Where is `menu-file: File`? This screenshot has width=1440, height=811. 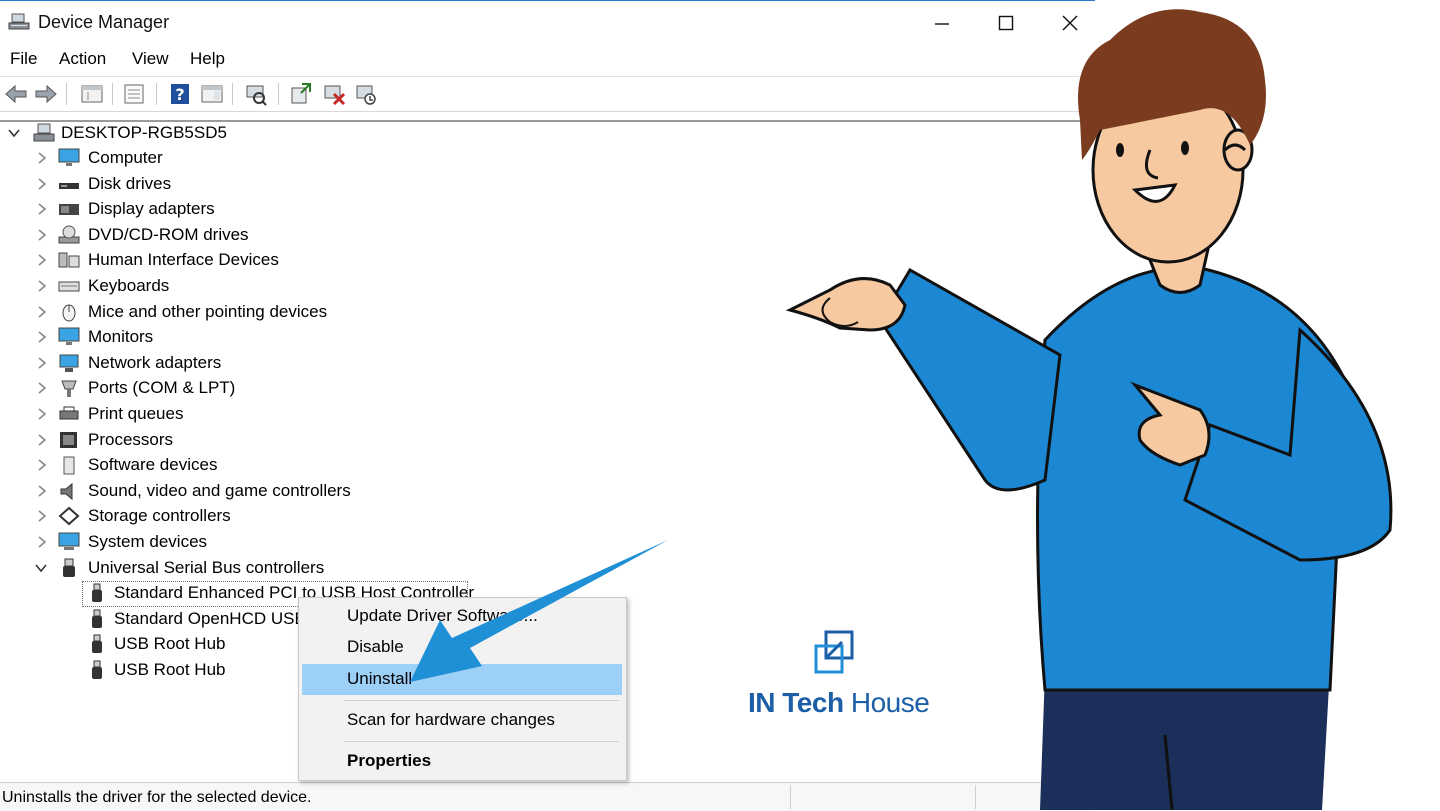
menu-file: File is located at coordinates (23, 59).